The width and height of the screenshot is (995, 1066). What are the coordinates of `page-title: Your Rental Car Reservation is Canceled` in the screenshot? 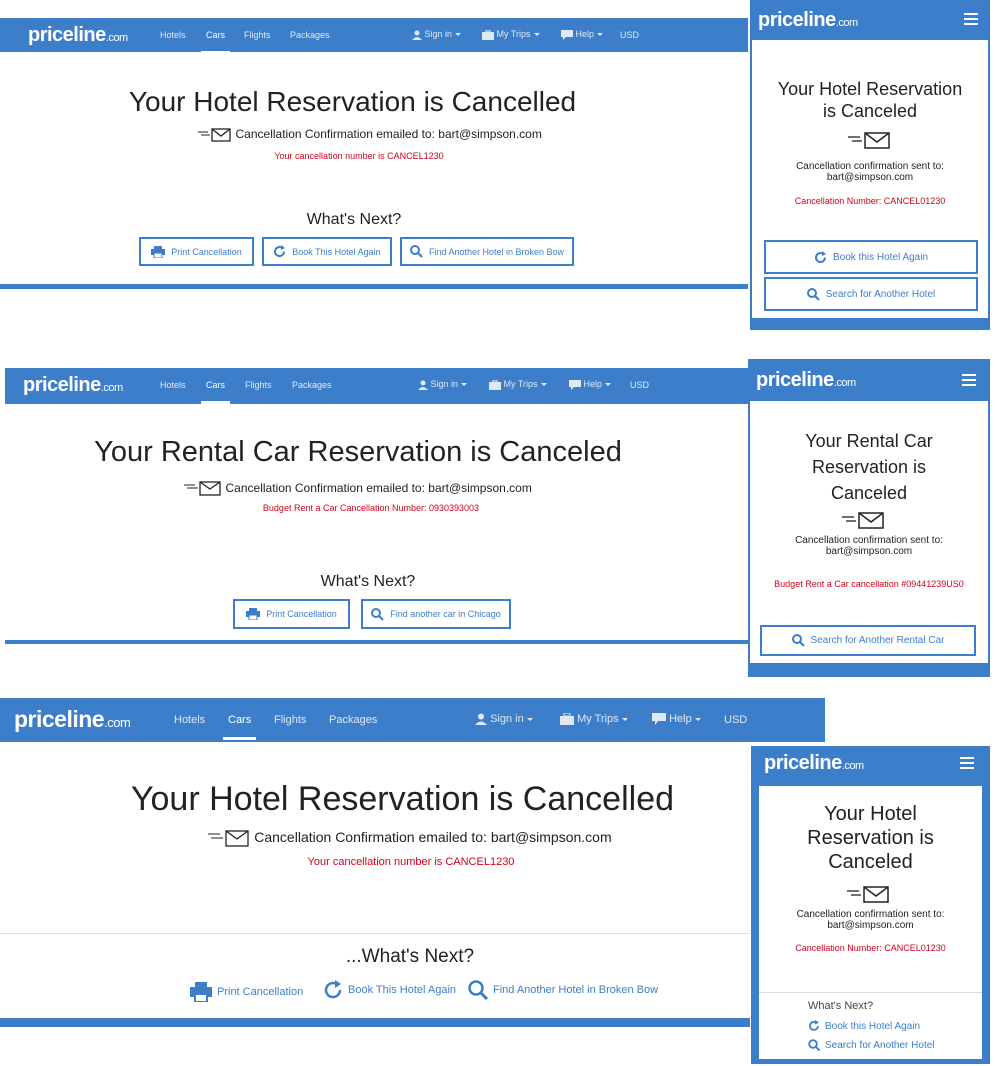 It's located at (358, 452).